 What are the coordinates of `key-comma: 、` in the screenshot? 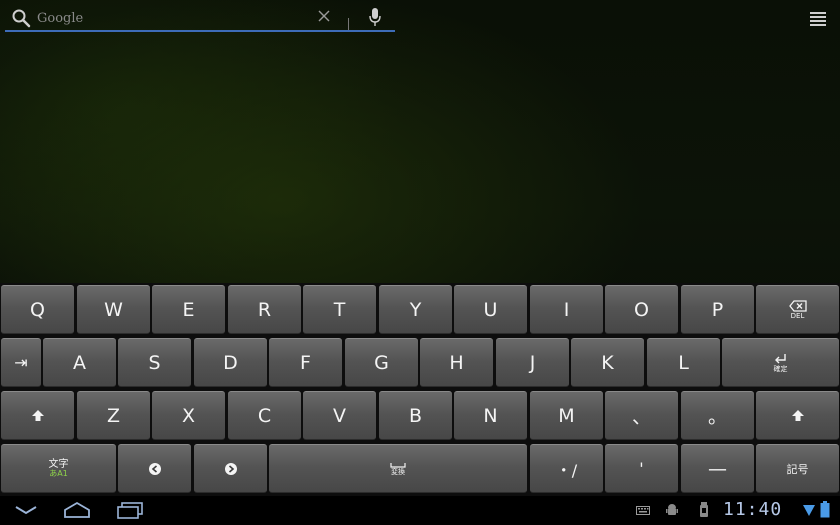 It's located at (641, 415).